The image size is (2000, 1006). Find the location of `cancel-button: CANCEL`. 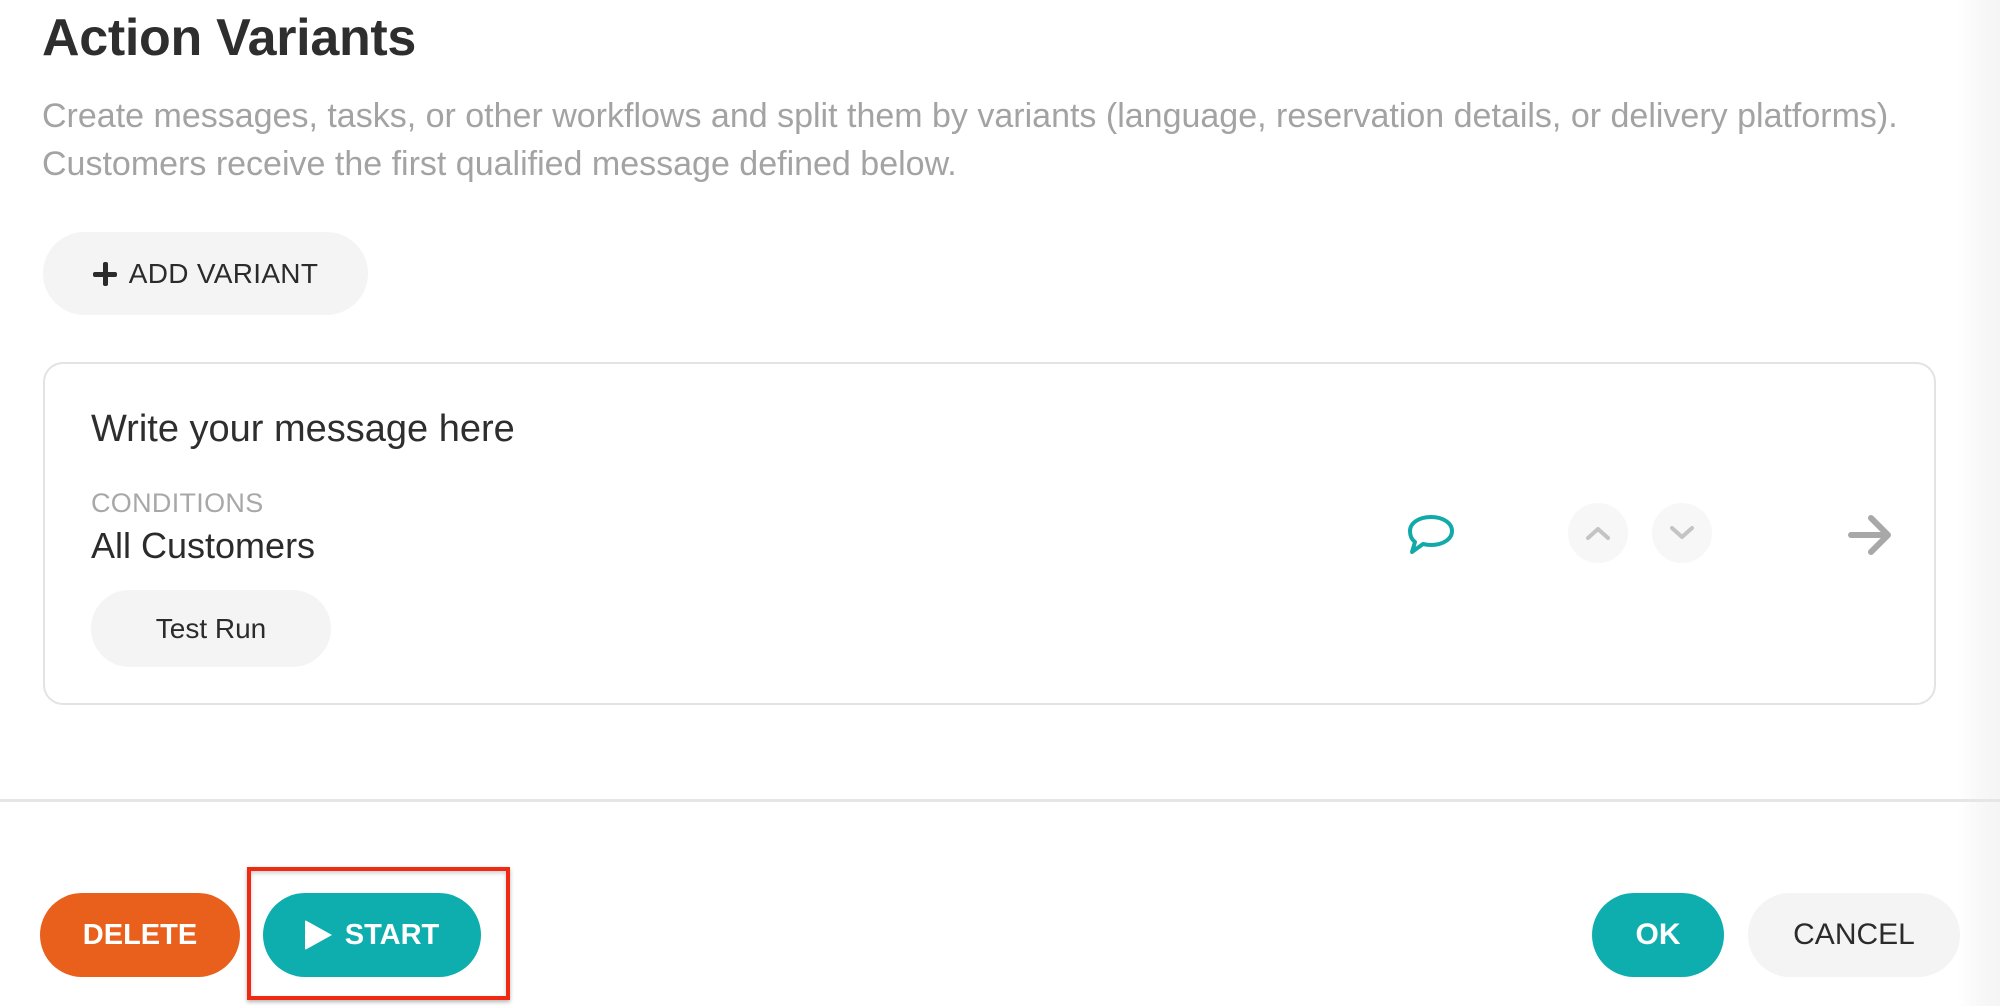

cancel-button: CANCEL is located at coordinates (1854, 935).